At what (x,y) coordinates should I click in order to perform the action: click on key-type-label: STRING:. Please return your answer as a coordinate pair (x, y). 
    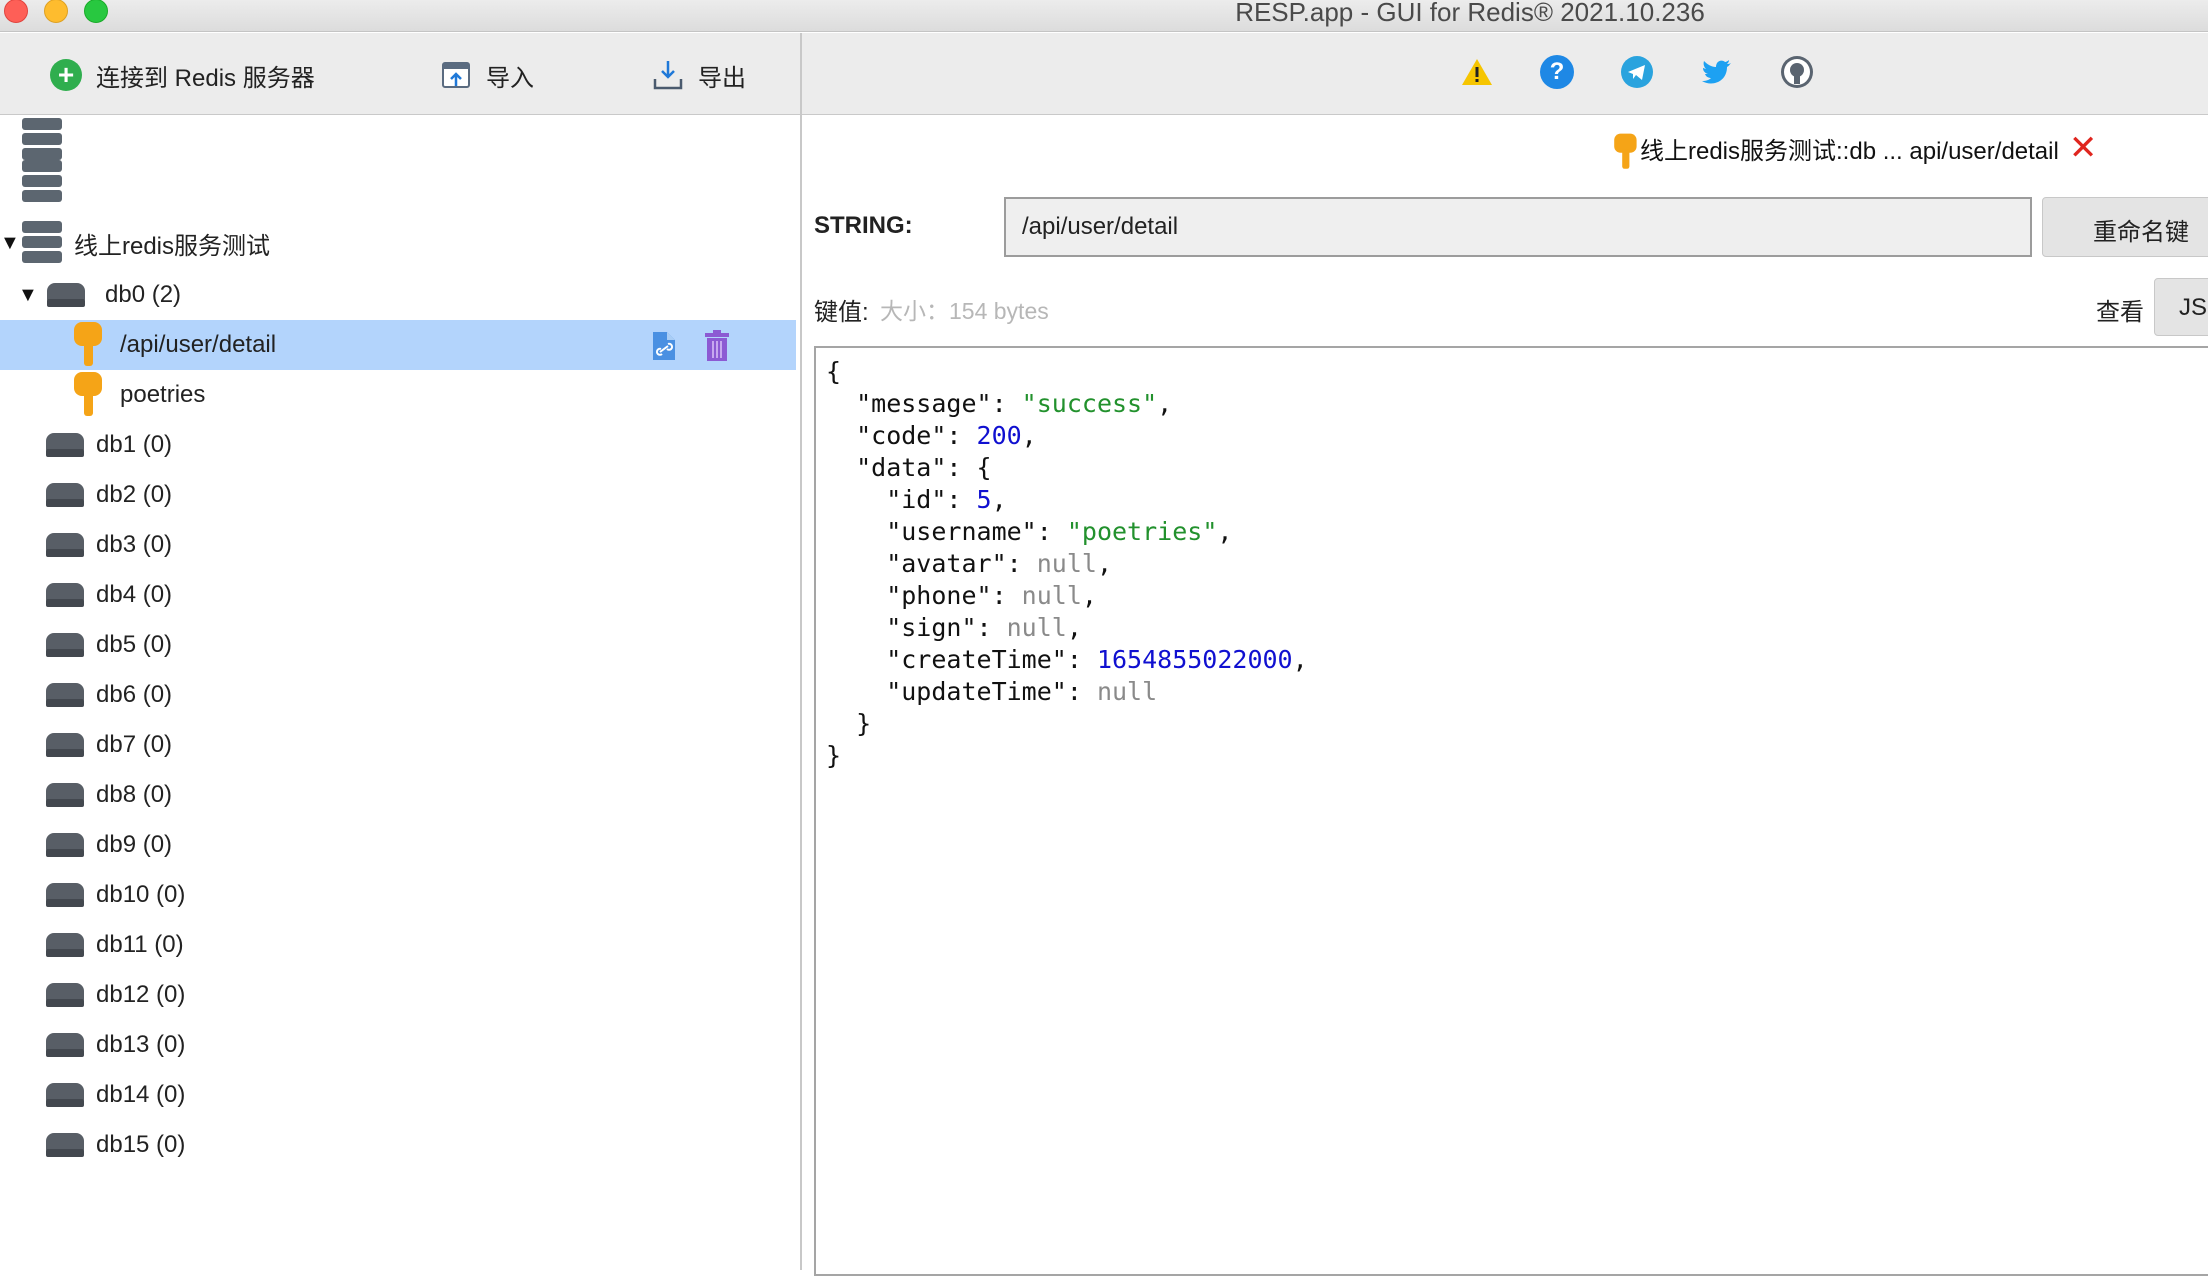
    Looking at the image, I should click on (863, 225).